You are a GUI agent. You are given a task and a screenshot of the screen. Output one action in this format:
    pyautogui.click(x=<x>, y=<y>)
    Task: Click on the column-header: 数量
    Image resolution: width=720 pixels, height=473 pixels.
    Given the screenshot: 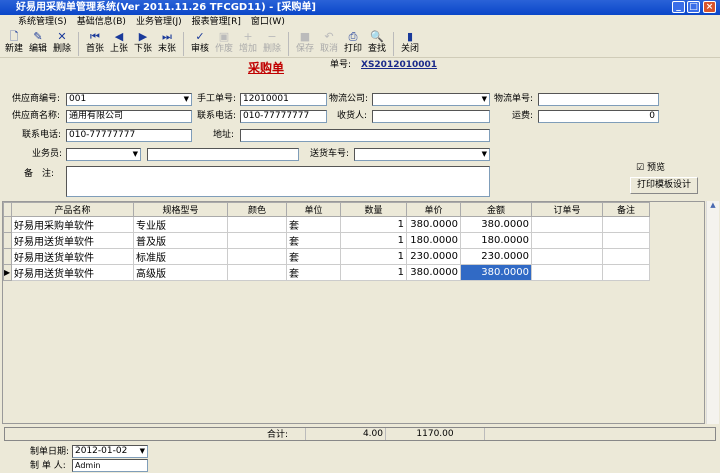 What is the action you would take?
    pyautogui.click(x=373, y=209)
    